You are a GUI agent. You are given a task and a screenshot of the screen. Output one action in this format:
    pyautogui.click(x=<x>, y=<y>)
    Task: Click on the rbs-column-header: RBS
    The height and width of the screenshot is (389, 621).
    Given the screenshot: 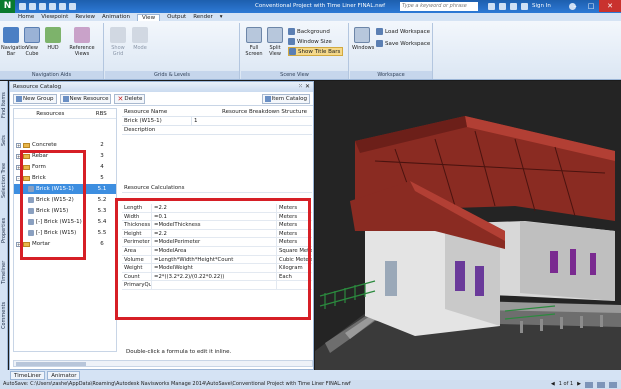 What is the action you would take?
    pyautogui.click(x=101, y=113)
    